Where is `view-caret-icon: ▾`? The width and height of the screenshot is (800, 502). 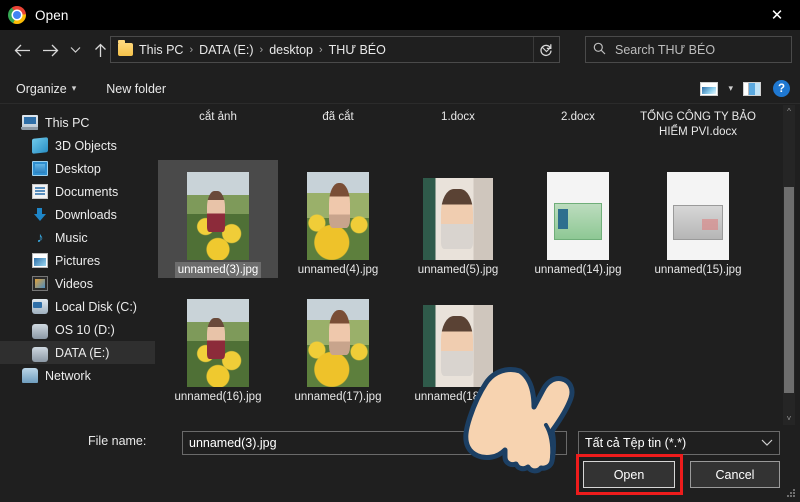
view-caret-icon: ▾ is located at coordinates (730, 88).